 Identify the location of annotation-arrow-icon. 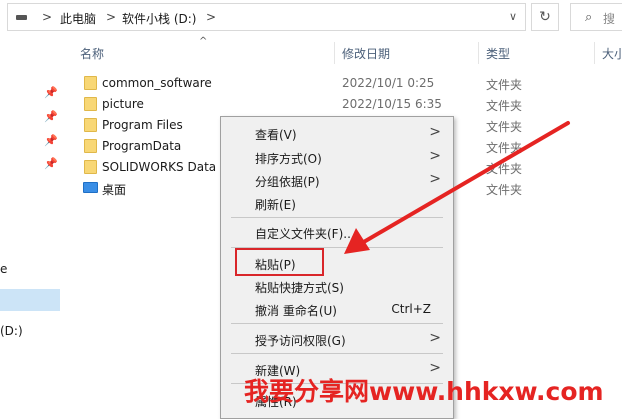
(457, 187).